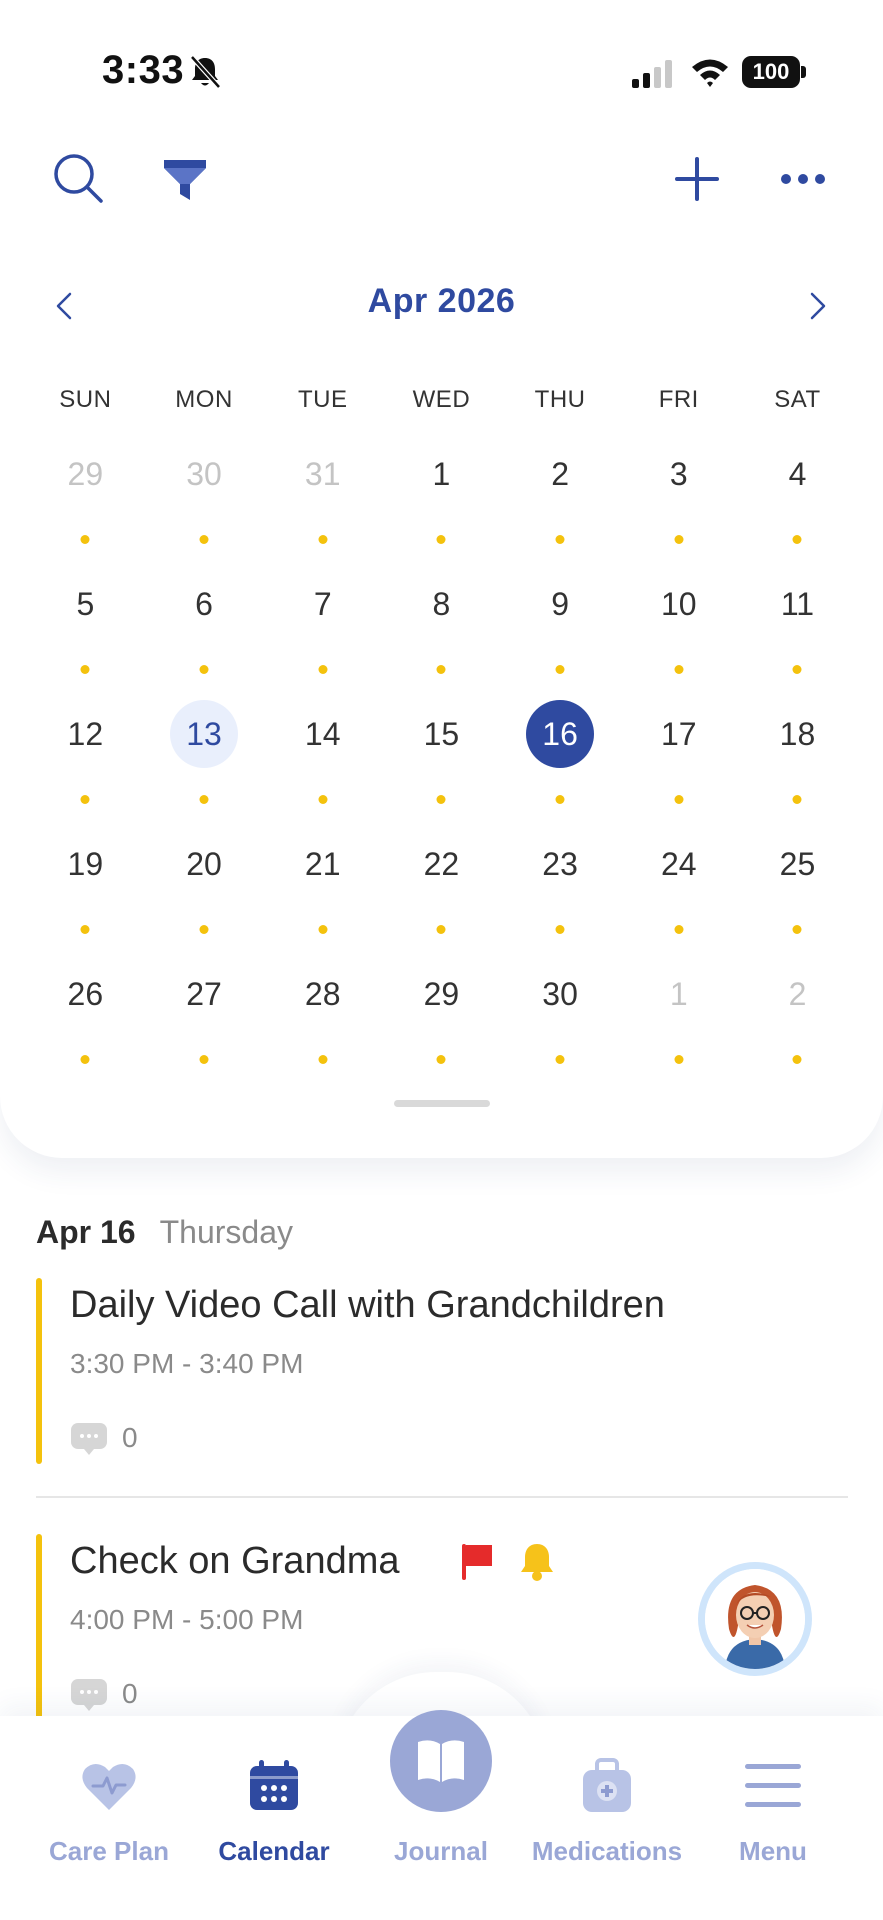  I want to click on calendar-day: 28, so click(322, 1025).